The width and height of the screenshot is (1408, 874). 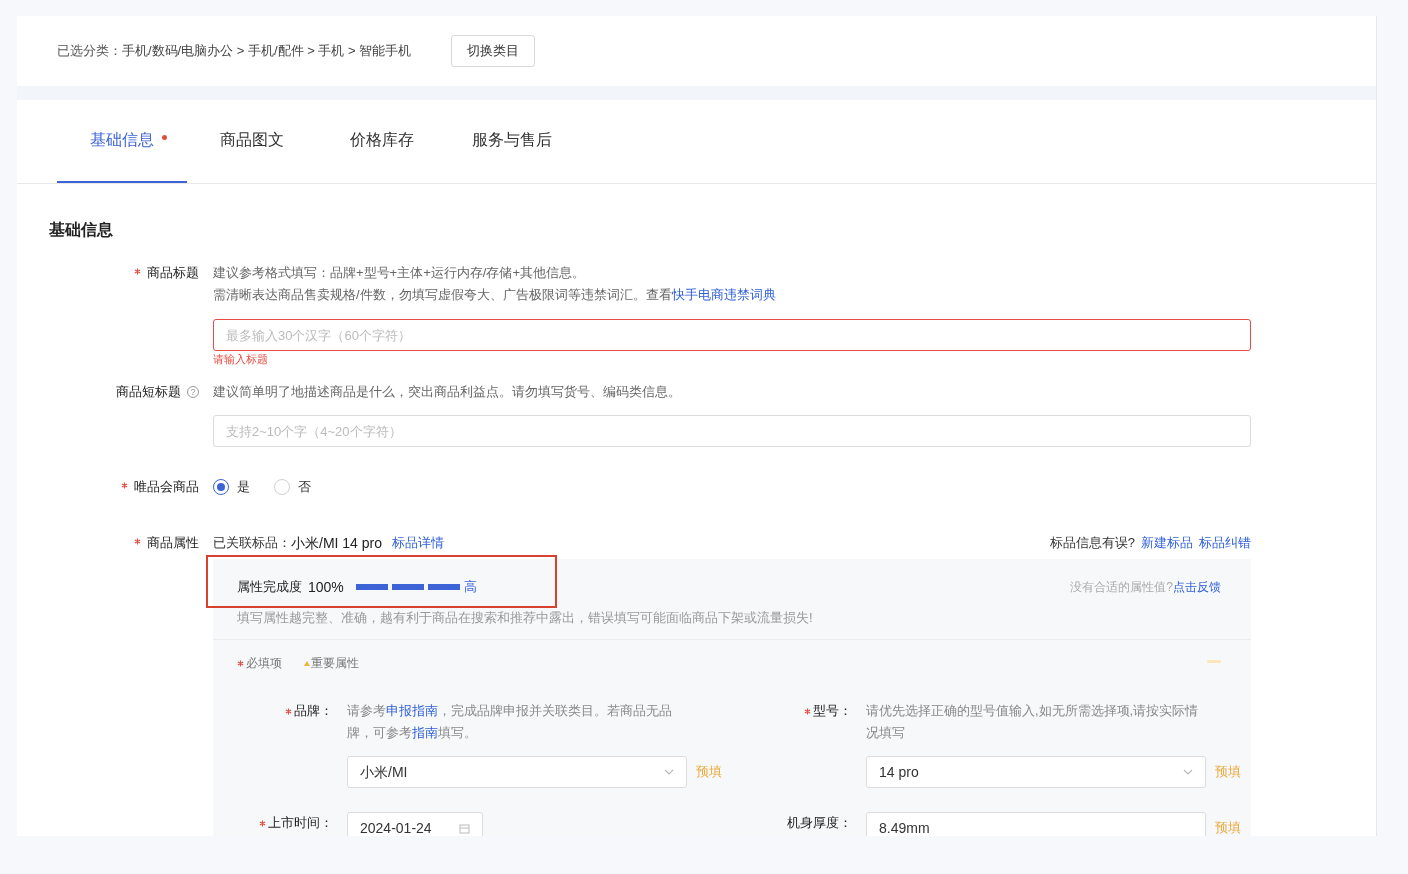 What do you see at coordinates (517, 772) in the screenshot?
I see `select-field: 小米/MI` at bounding box center [517, 772].